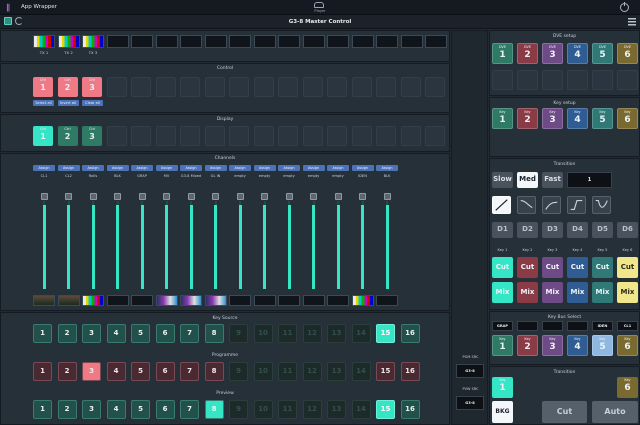 Image resolution: width=640 pixels, height=425 pixels. Describe the element at coordinates (42, 333) in the screenshot. I see `key-source-button: 1` at that location.